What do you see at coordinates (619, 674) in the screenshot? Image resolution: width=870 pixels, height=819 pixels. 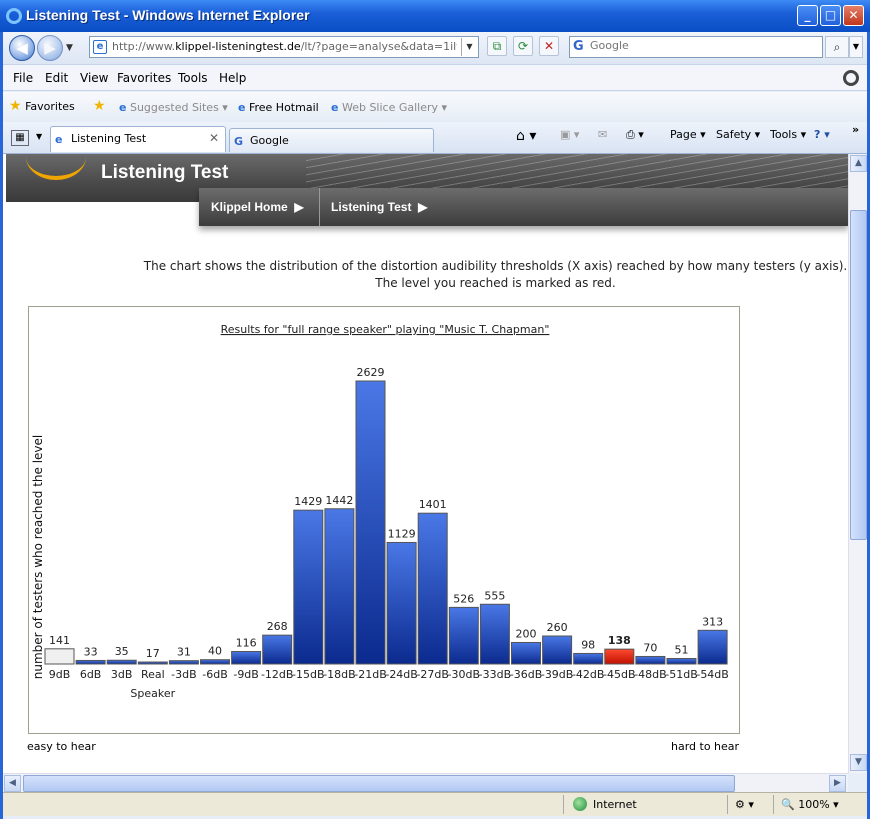 I see `x-tick-label: -45dB` at bounding box center [619, 674].